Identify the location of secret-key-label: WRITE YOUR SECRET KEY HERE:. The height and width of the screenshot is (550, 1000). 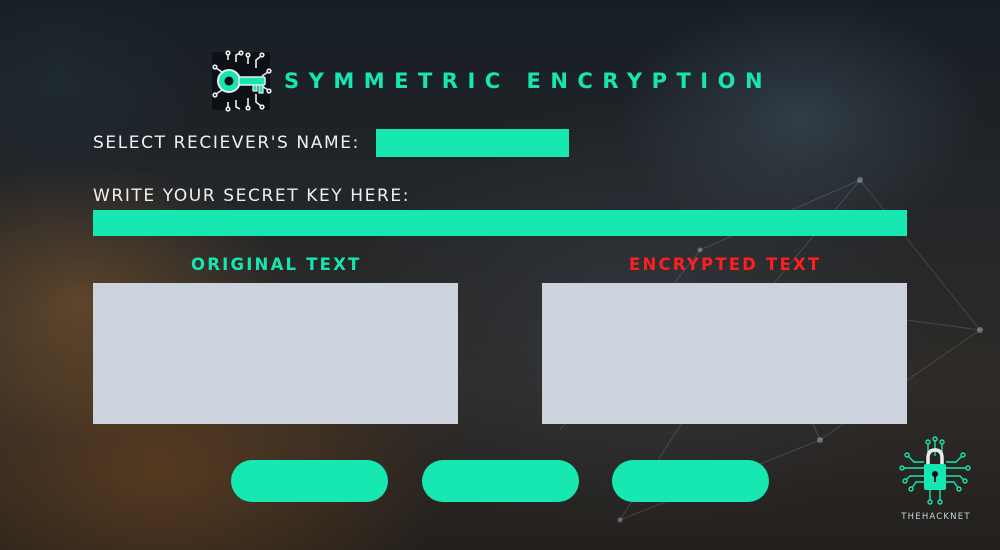
(252, 196).